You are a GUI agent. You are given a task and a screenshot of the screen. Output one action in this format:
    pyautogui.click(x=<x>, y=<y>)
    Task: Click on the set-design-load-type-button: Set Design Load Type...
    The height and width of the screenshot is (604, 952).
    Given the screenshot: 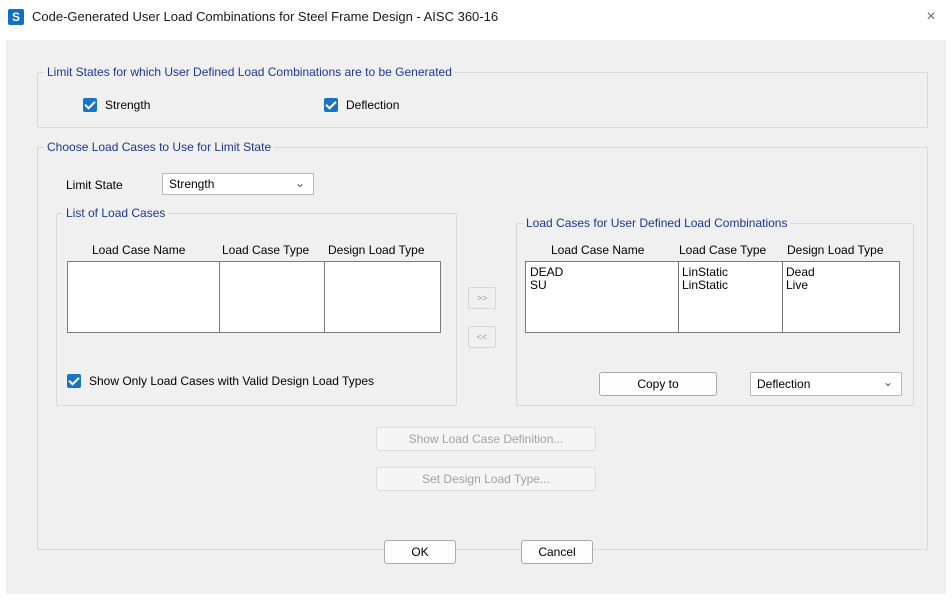 What is the action you would take?
    pyautogui.click(x=486, y=479)
    